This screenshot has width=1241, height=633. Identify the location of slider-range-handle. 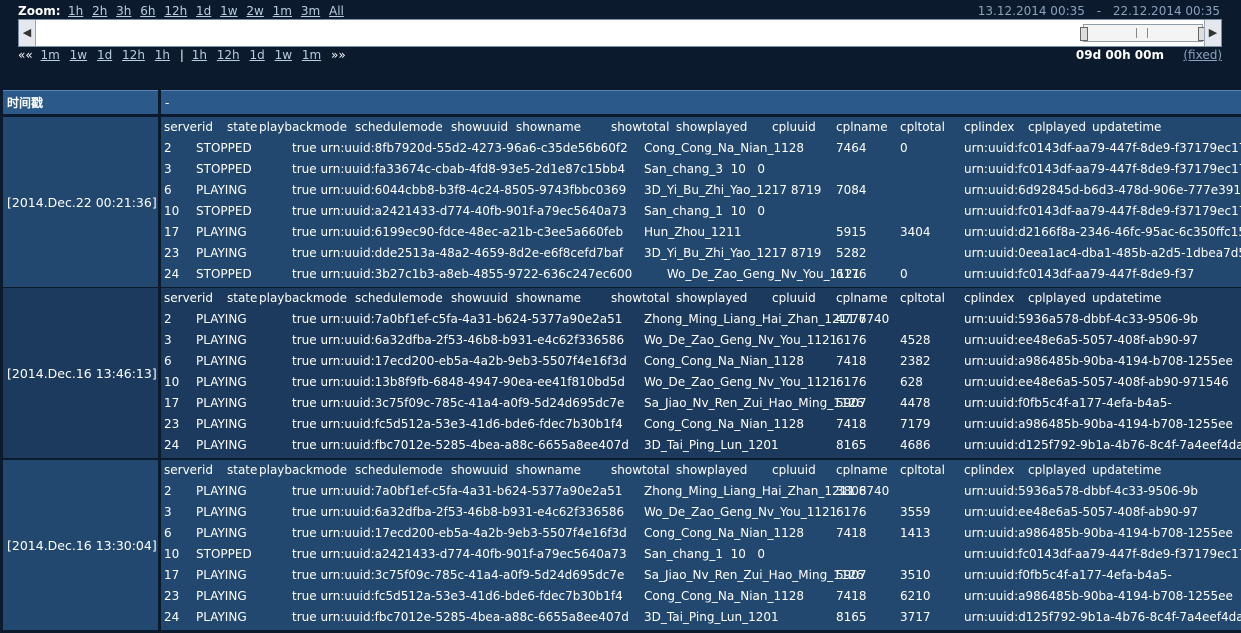
(1143, 33).